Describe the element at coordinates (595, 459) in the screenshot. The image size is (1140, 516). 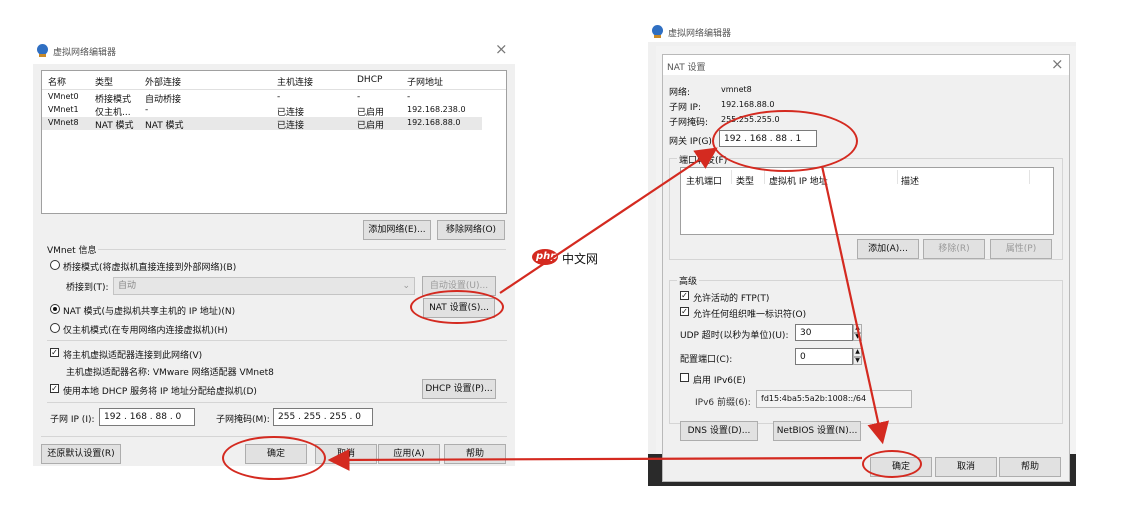
I see `arrow-to-left-ok` at that location.